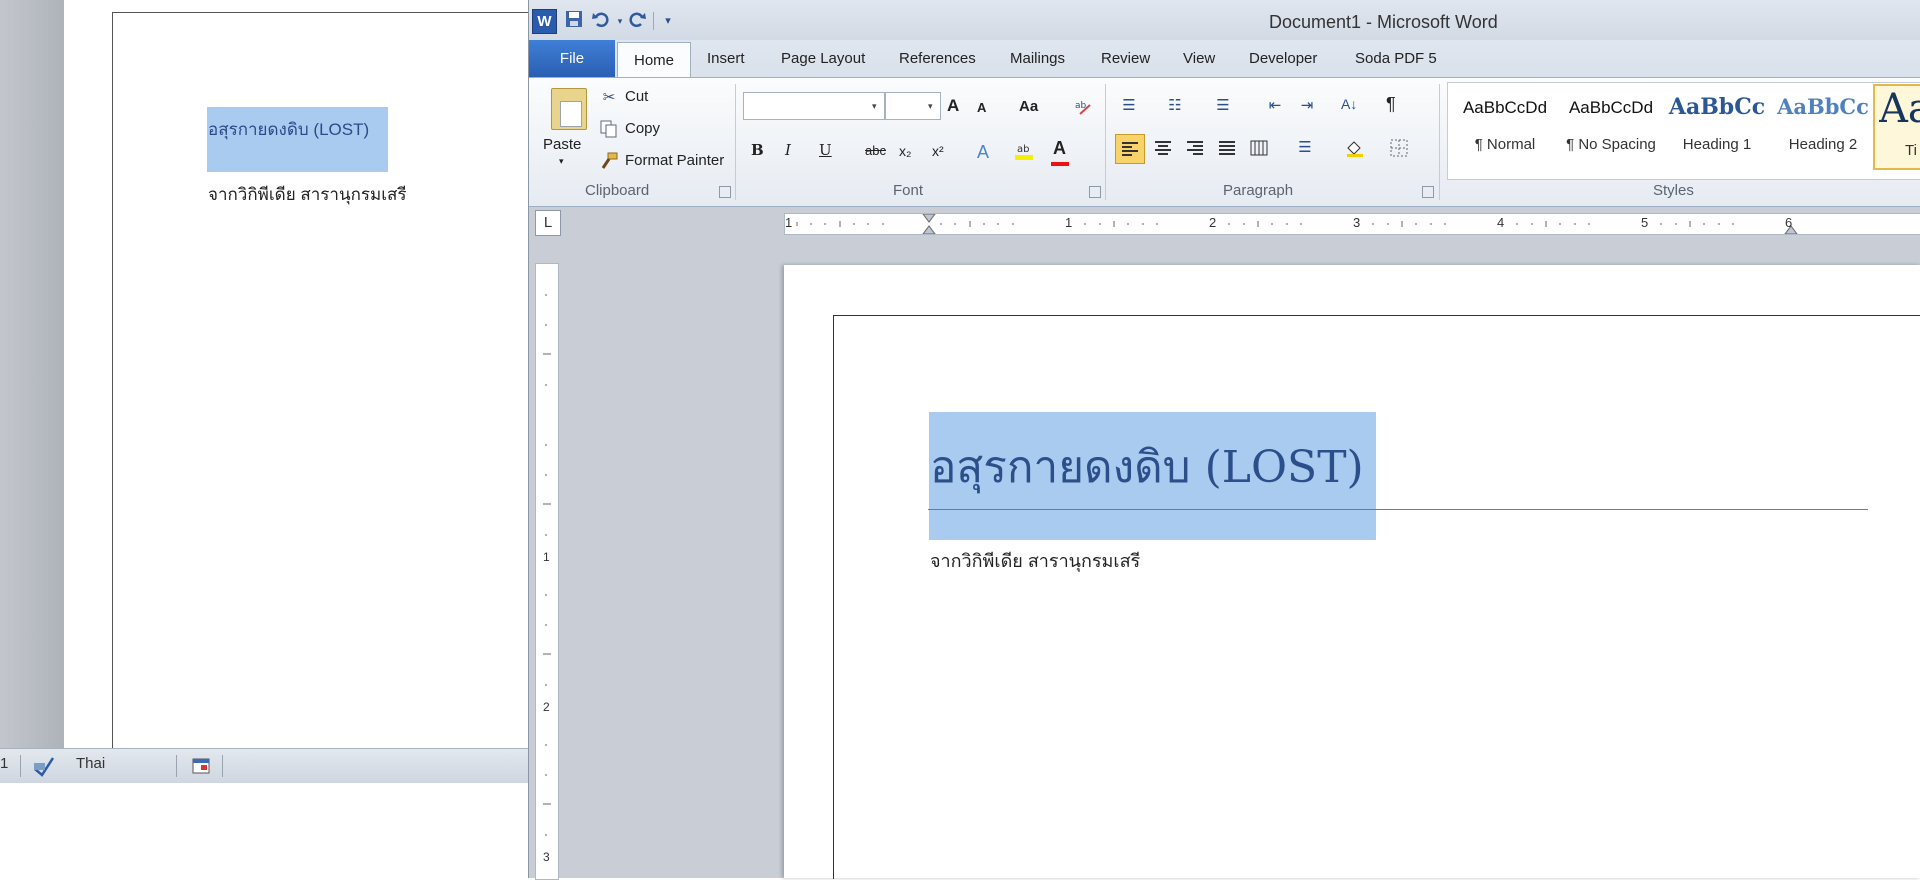 The width and height of the screenshot is (1920, 880). What do you see at coordinates (600, 21) in the screenshot?
I see `undo-icon` at bounding box center [600, 21].